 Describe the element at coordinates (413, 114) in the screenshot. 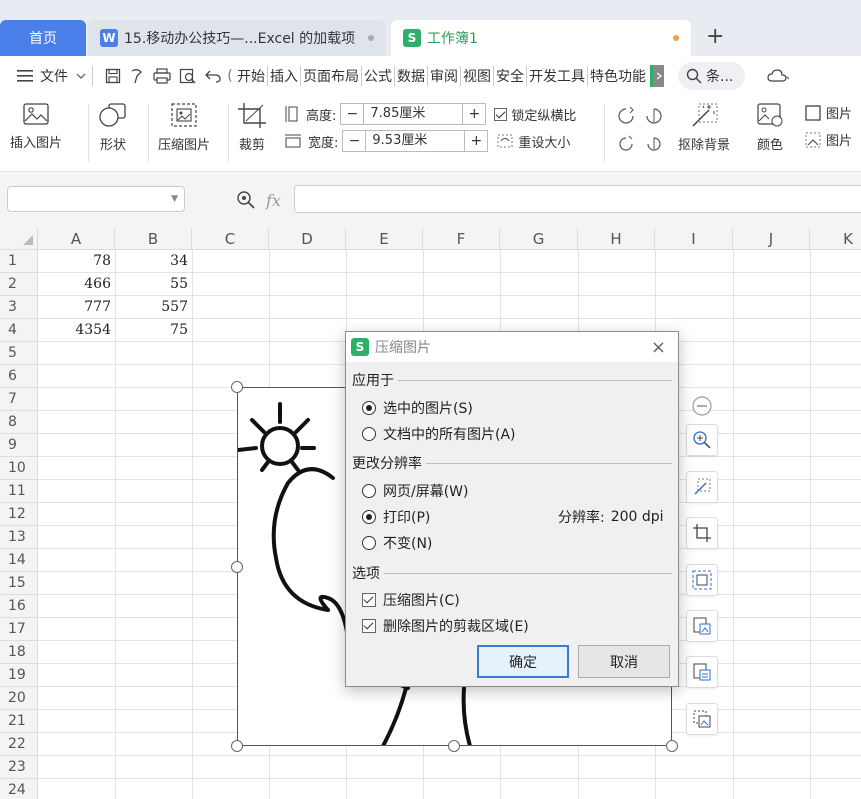

I see `height-stepper: − 7.85厘米 +` at that location.